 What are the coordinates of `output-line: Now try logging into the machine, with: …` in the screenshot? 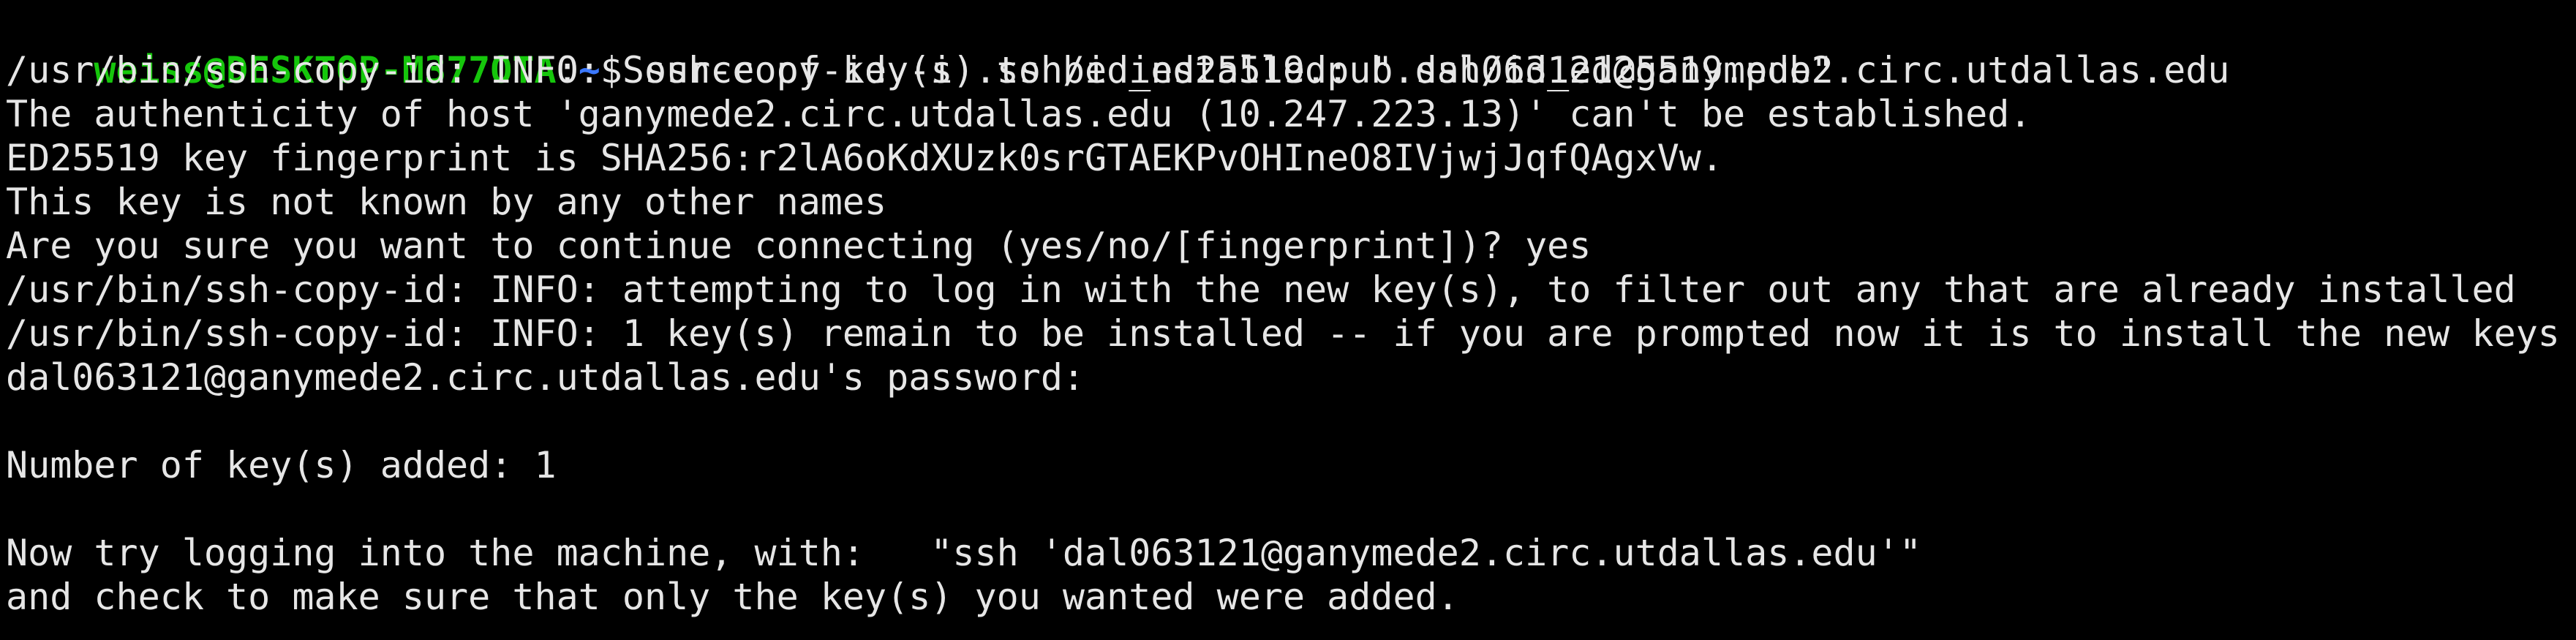 It's located at (963, 553).